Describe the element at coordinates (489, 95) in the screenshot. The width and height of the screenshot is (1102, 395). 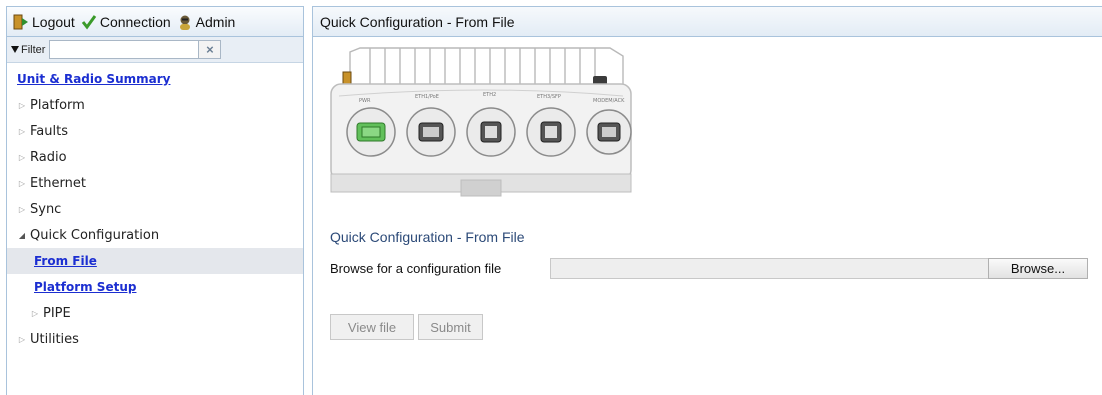
I see `port-label: ETH2` at that location.